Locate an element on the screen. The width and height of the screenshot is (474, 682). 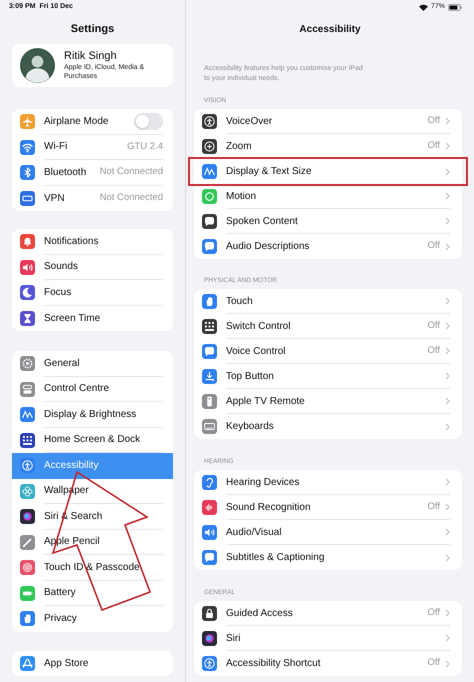
settings-row: Sound Recognition Off is located at coordinates (328, 507).